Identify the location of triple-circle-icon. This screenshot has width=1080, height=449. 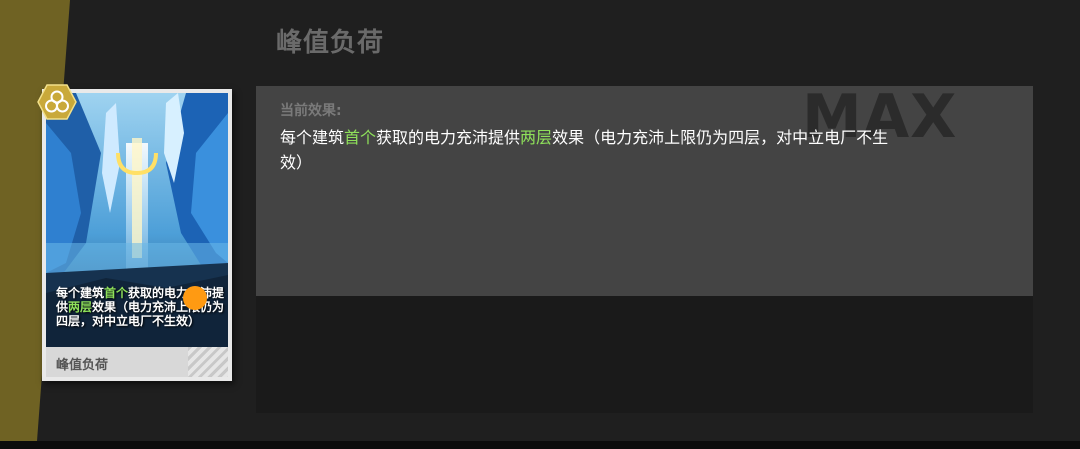
(57, 102).